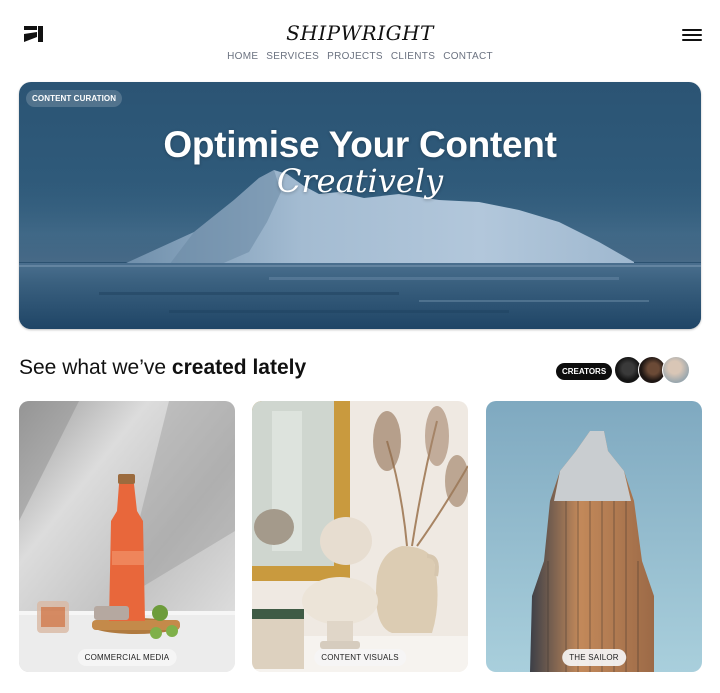  I want to click on nav-services: SERVICES, so click(292, 56).